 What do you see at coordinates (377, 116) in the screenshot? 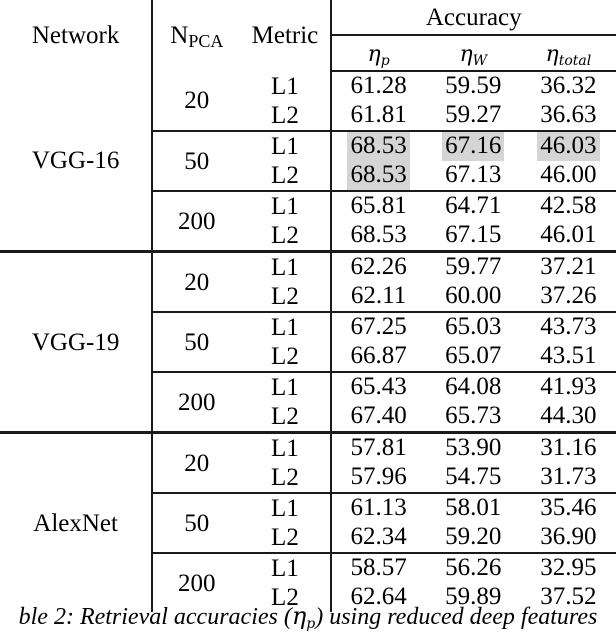
I see `eta-p-value-cell: 61.81` at bounding box center [377, 116].